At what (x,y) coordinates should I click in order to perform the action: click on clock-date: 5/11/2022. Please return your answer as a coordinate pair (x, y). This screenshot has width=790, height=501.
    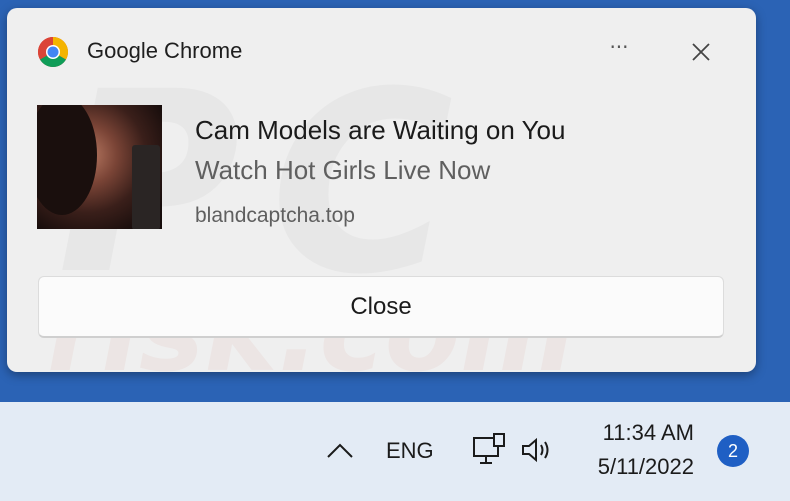
    Looking at the image, I should click on (640, 467).